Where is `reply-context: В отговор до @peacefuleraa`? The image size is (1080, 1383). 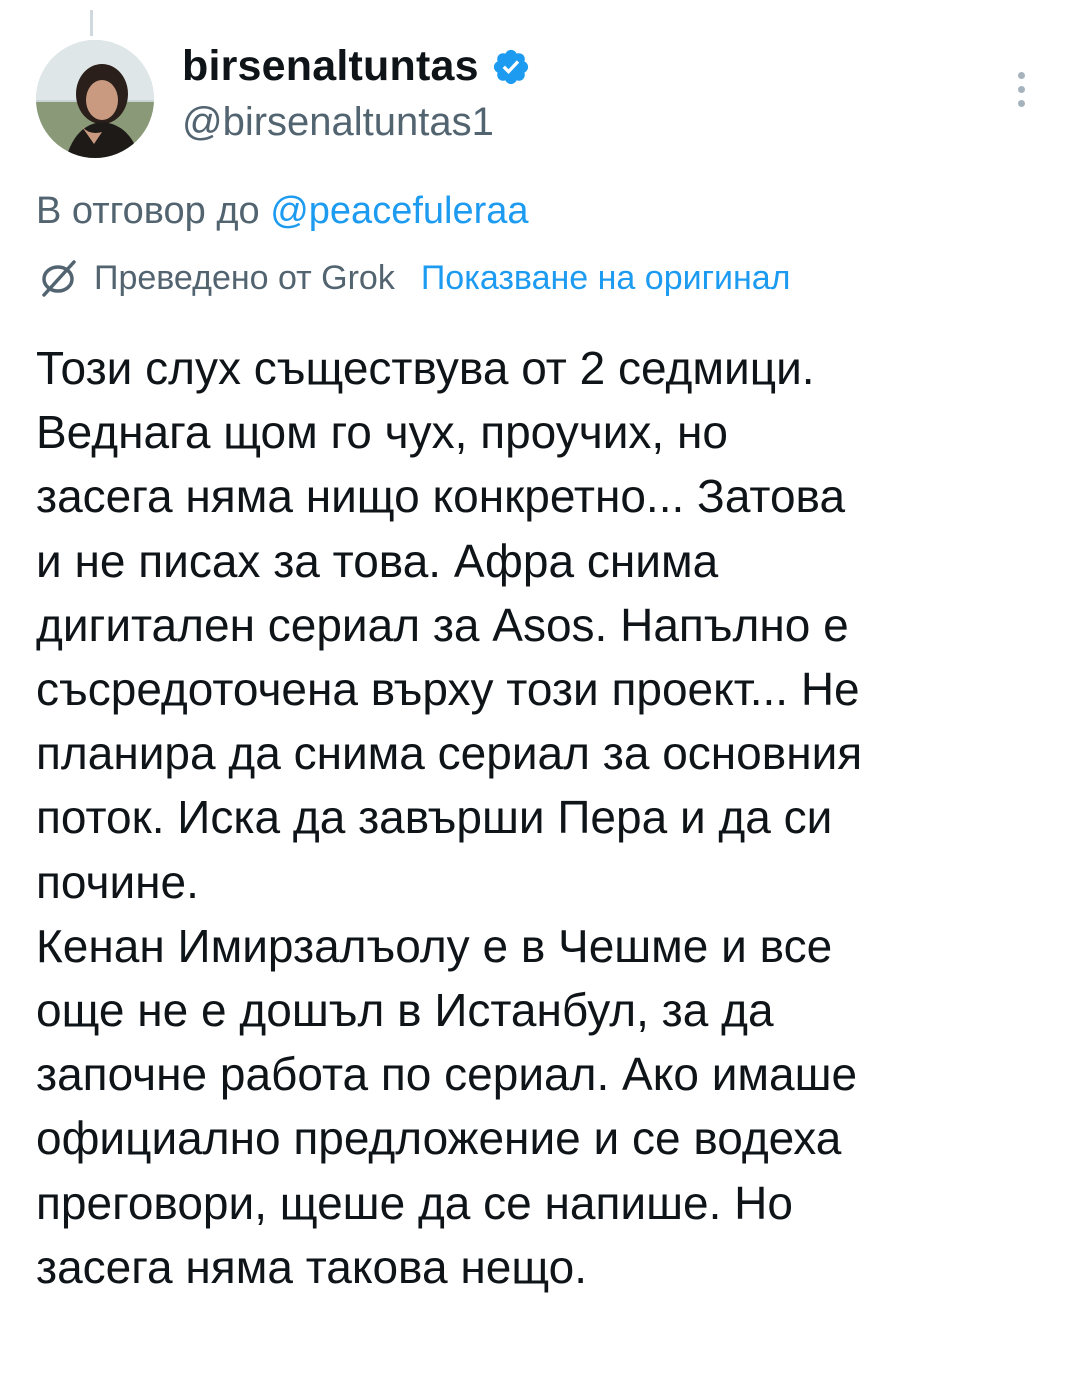 reply-context: В отговор до @peacefuleraa is located at coordinates (282, 211).